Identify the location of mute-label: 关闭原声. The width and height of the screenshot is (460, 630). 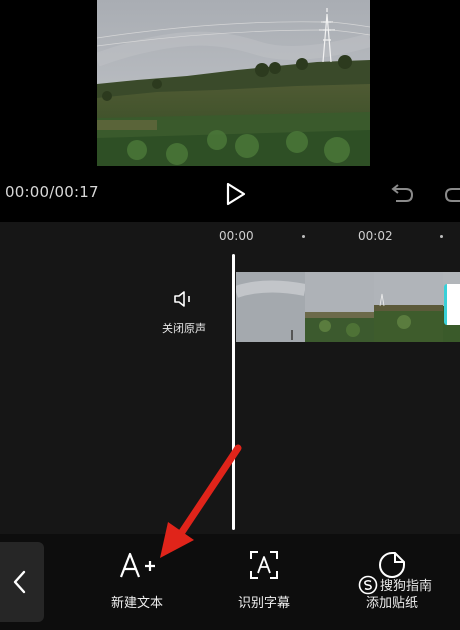
(184, 328).